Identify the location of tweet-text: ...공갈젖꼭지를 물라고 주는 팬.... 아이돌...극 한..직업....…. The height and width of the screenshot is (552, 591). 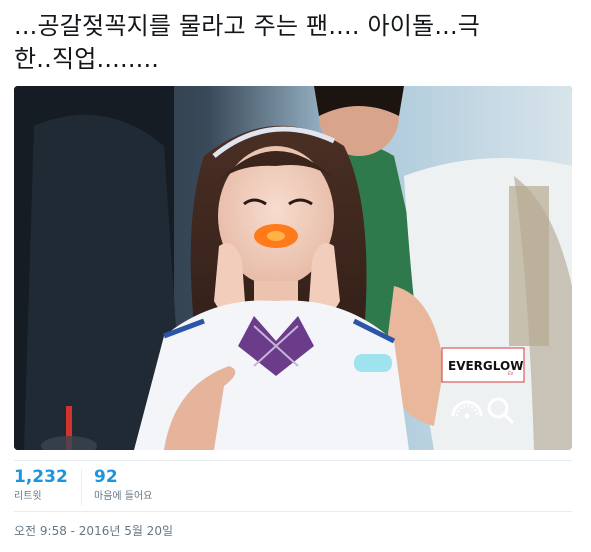
(294, 43).